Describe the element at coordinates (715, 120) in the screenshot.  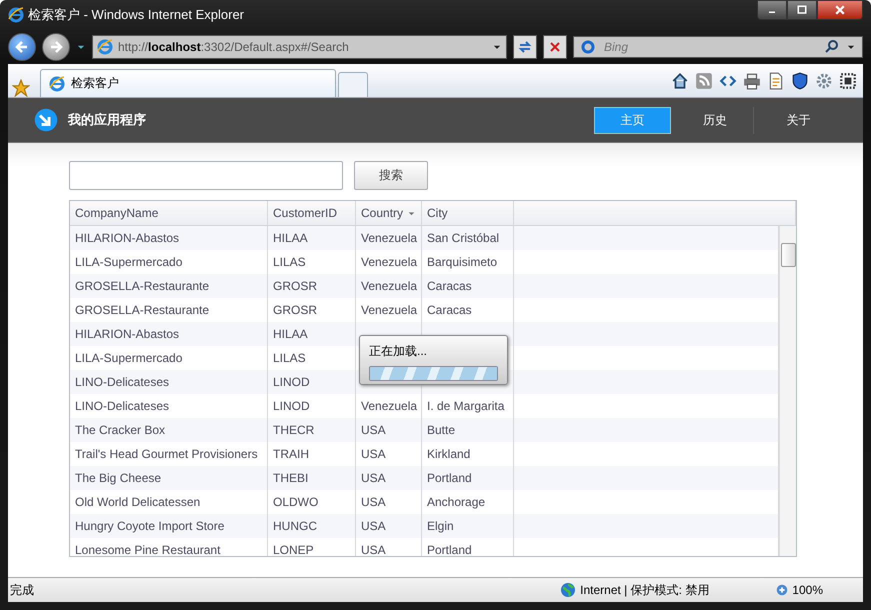
I see `nav-link: 历史` at that location.